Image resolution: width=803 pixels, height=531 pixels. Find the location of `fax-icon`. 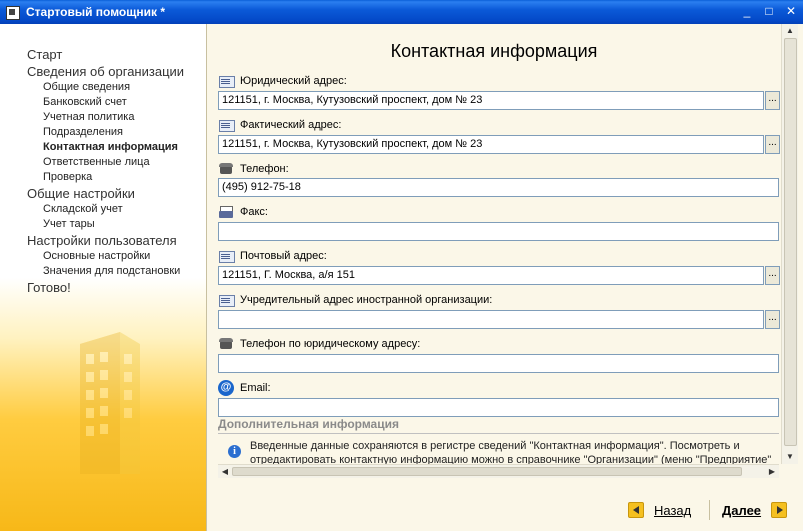

fax-icon is located at coordinates (226, 212).